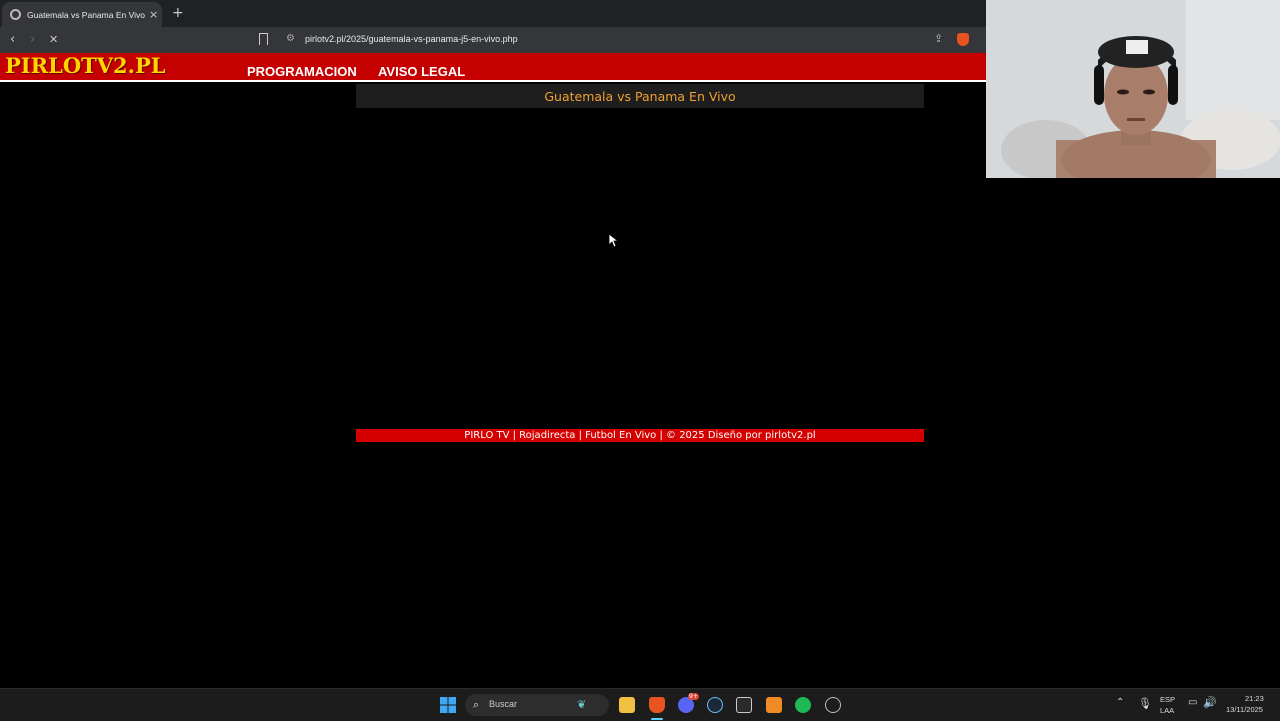  I want to click on forward-button: ›, so click(32, 39).